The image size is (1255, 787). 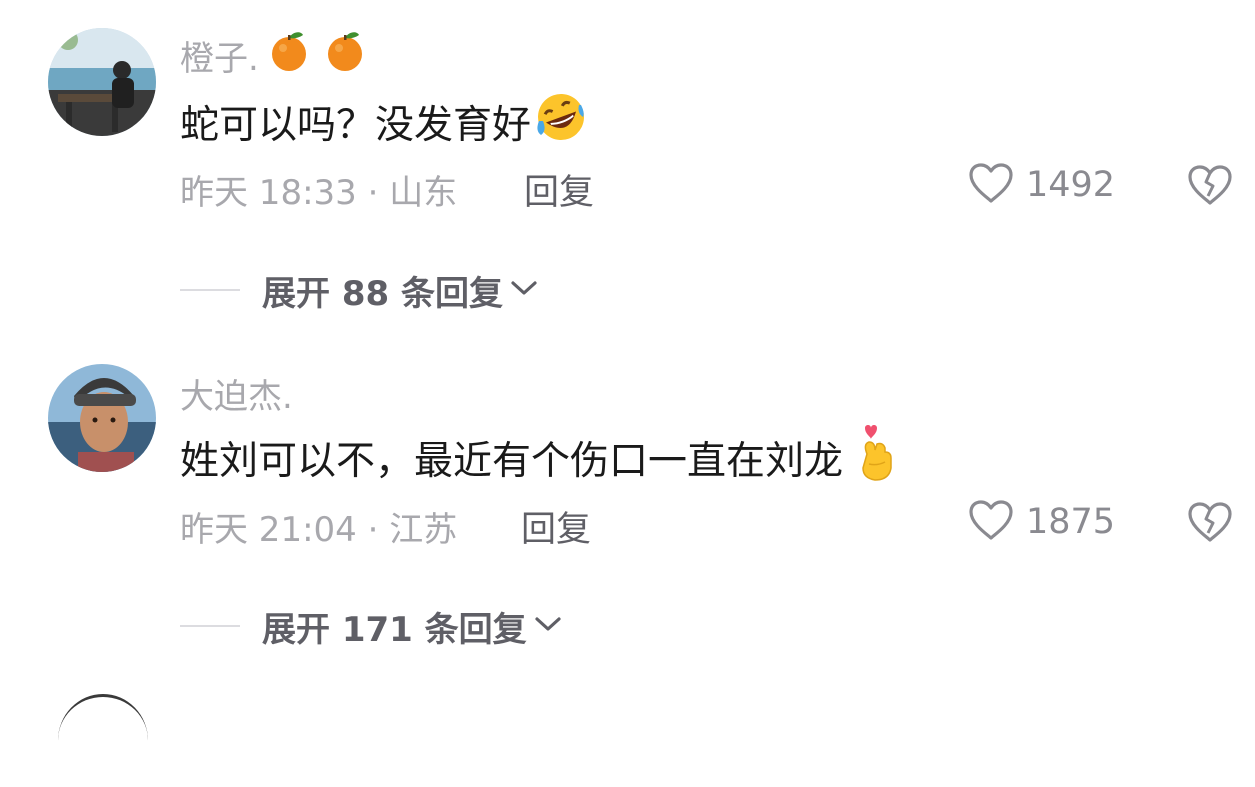 I want to click on expand-replies-label: 展开 171 条回复, so click(x=394, y=629).